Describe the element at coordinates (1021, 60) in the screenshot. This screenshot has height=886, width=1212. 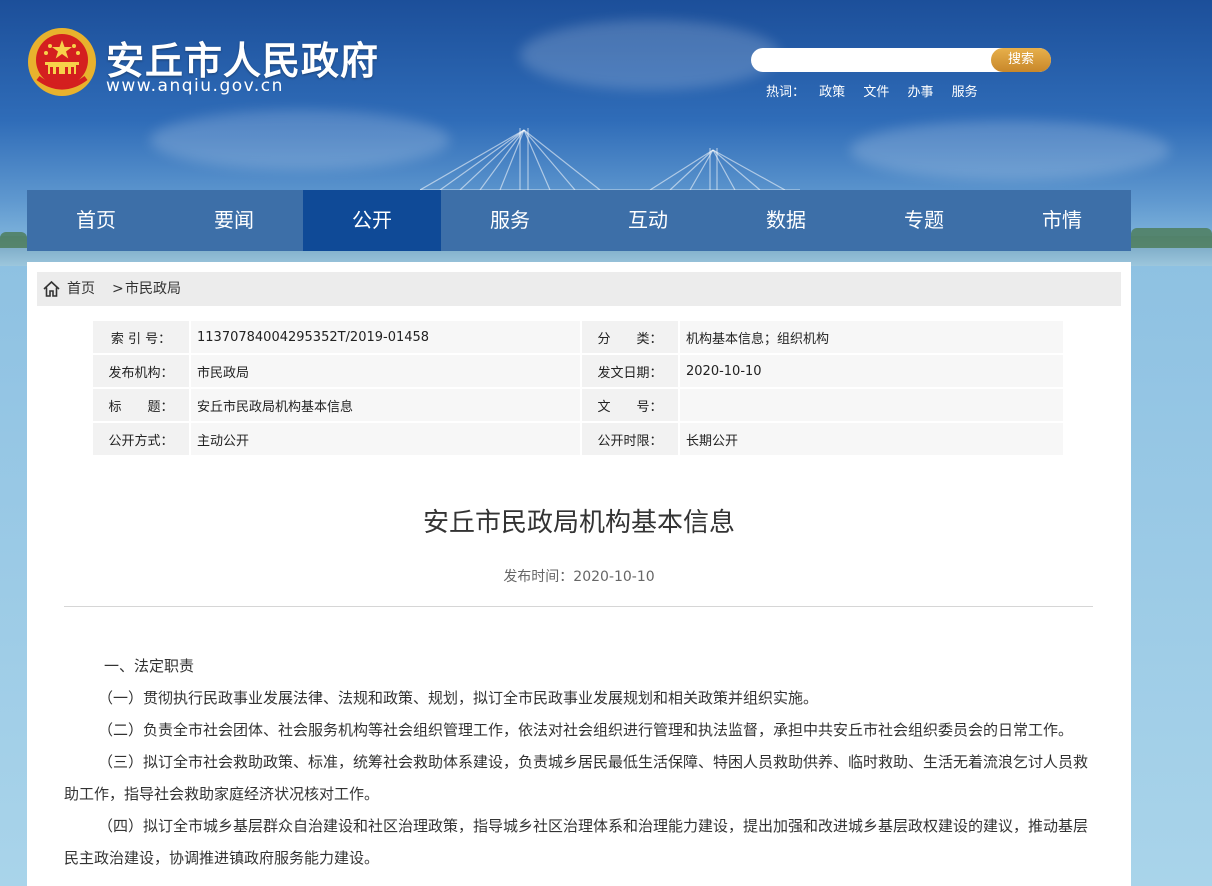
I see `search-button: 搜索` at that location.